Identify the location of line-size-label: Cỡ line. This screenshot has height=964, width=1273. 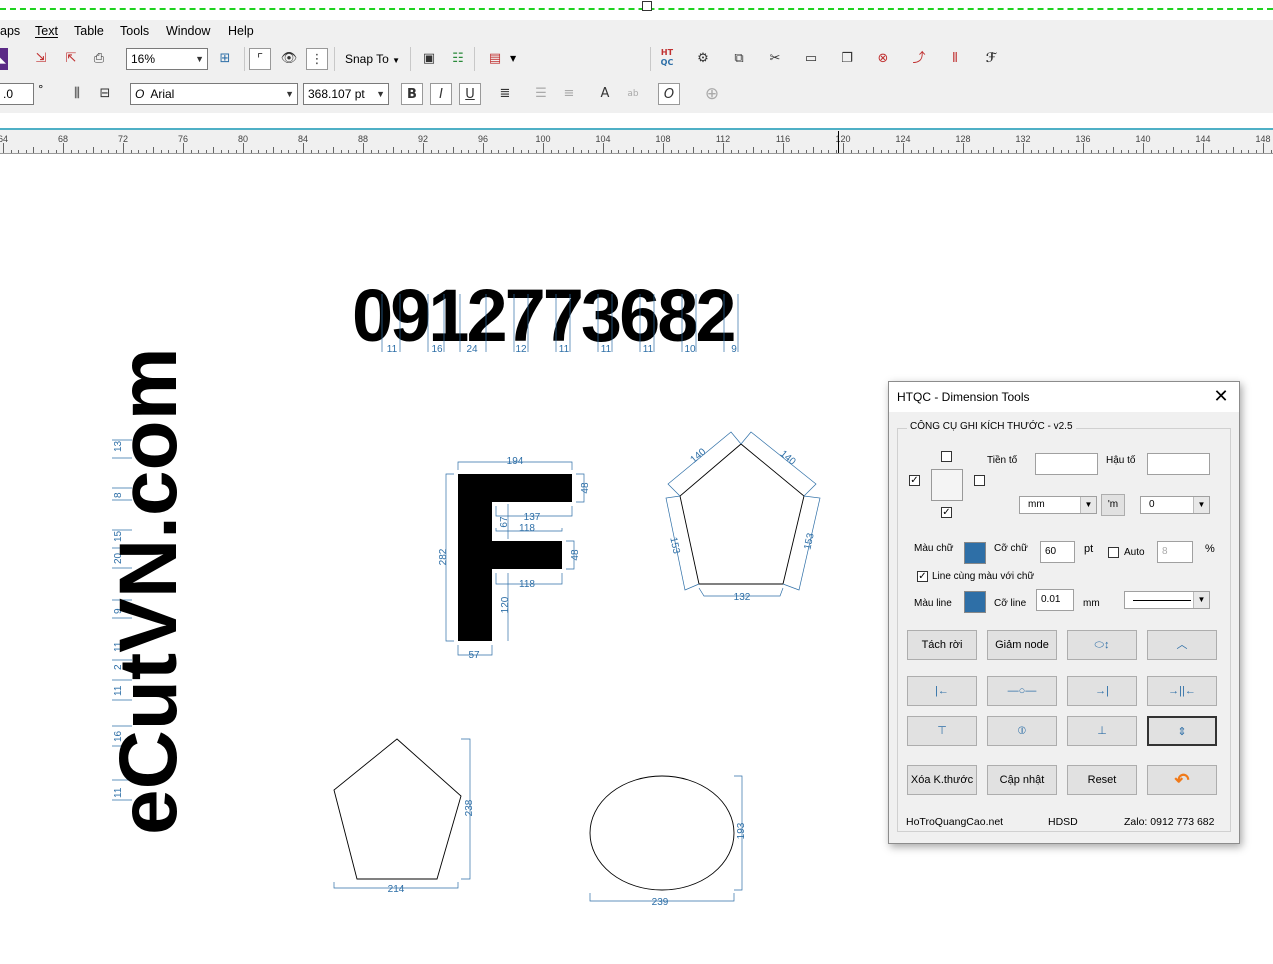
(1010, 603).